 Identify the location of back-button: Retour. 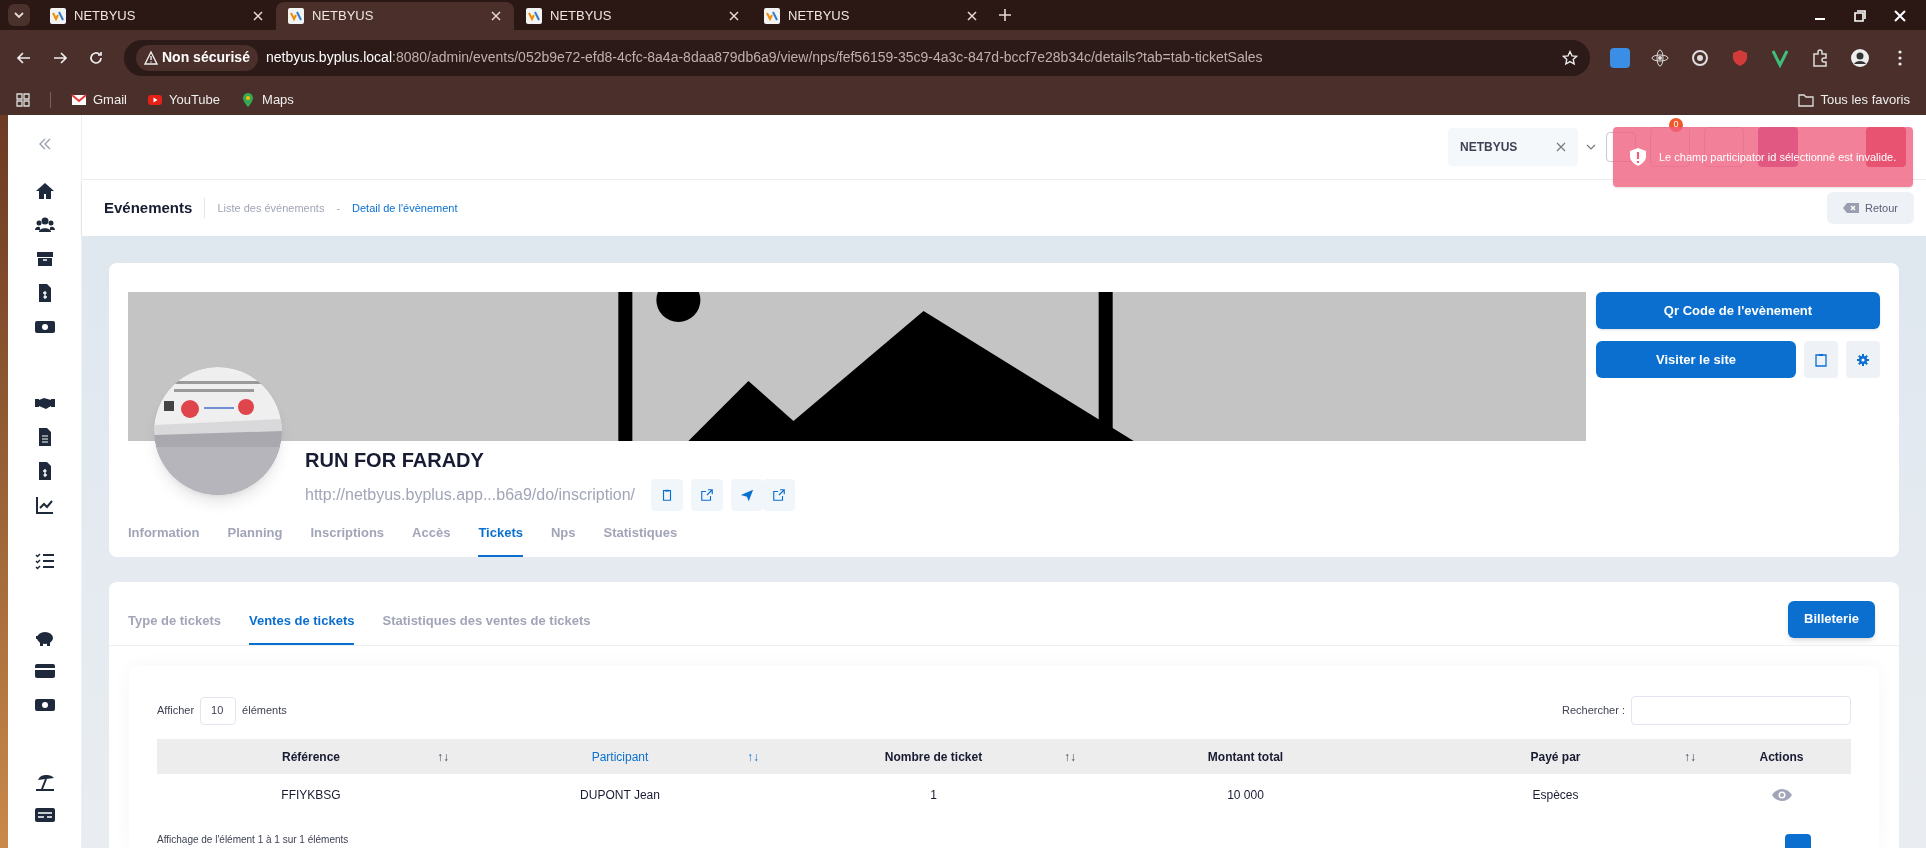
(1870, 208).